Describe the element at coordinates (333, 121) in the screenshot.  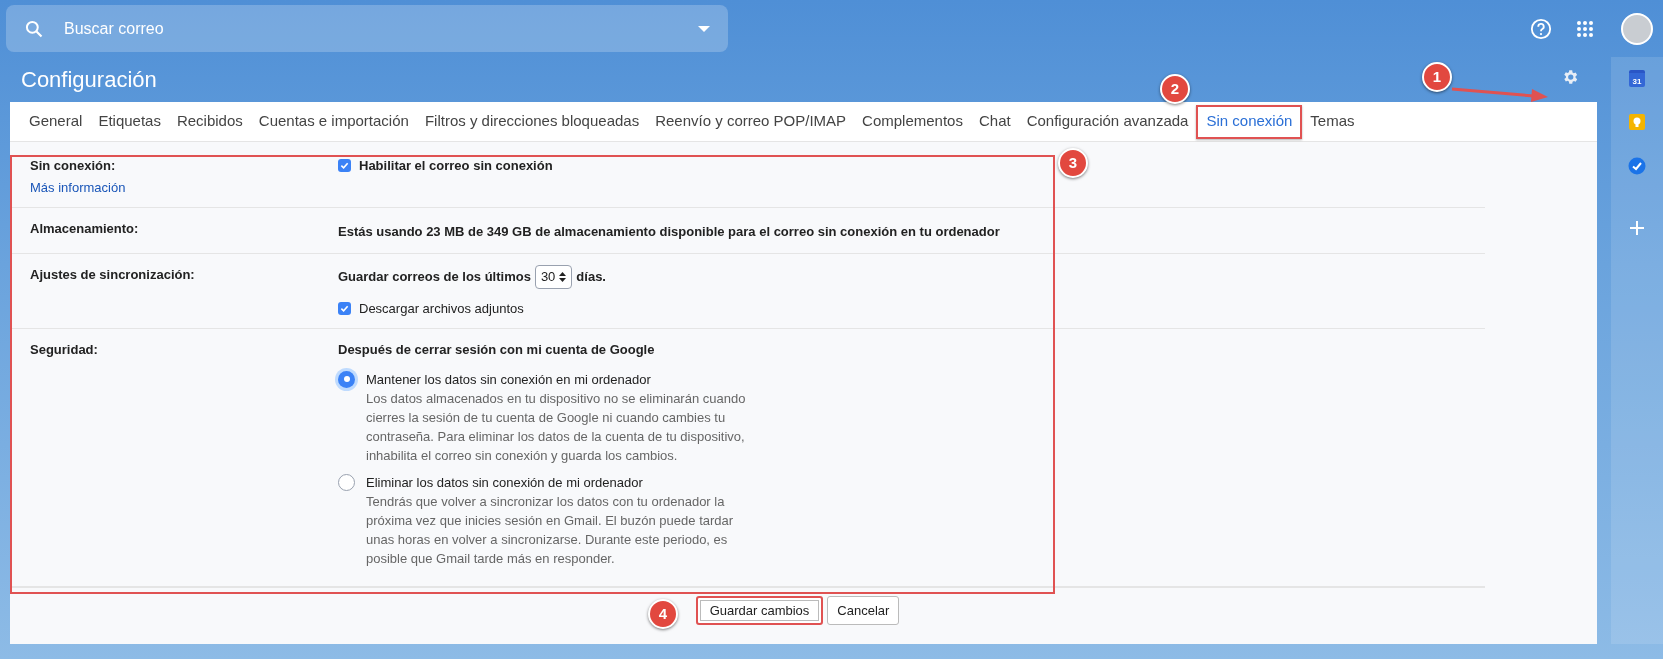
I see `settings-tab: Cuentas e importación` at that location.